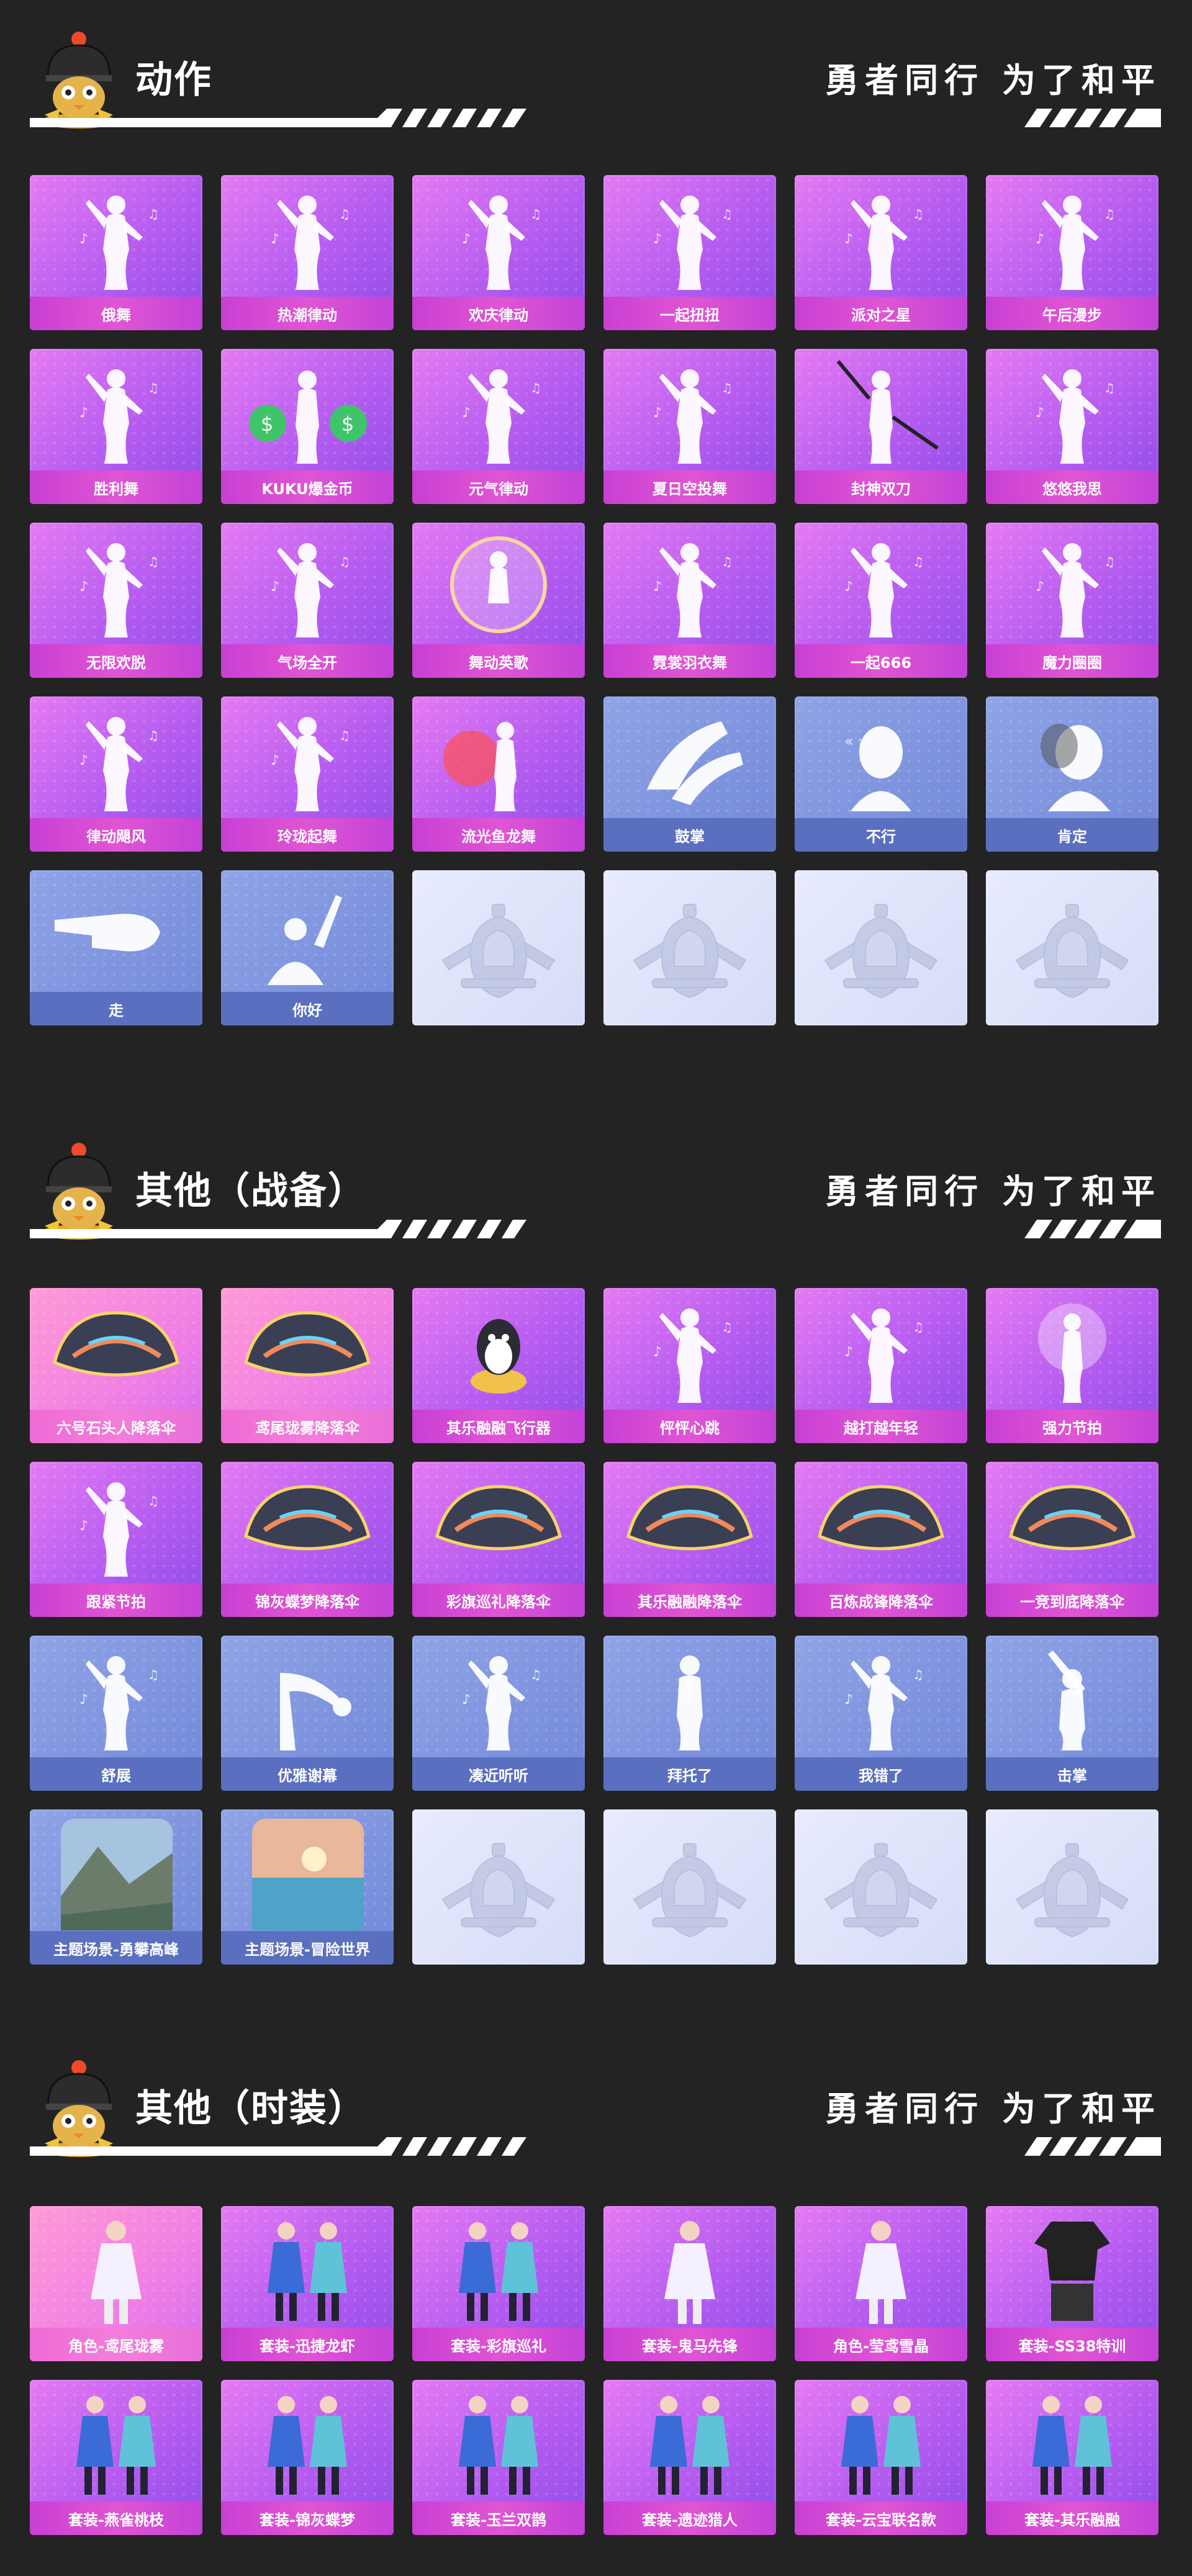 The height and width of the screenshot is (2576, 1192). Describe the element at coordinates (689, 252) in the screenshot. I see `reward-item-card: ♪ ♫ 一起扭扭` at that location.